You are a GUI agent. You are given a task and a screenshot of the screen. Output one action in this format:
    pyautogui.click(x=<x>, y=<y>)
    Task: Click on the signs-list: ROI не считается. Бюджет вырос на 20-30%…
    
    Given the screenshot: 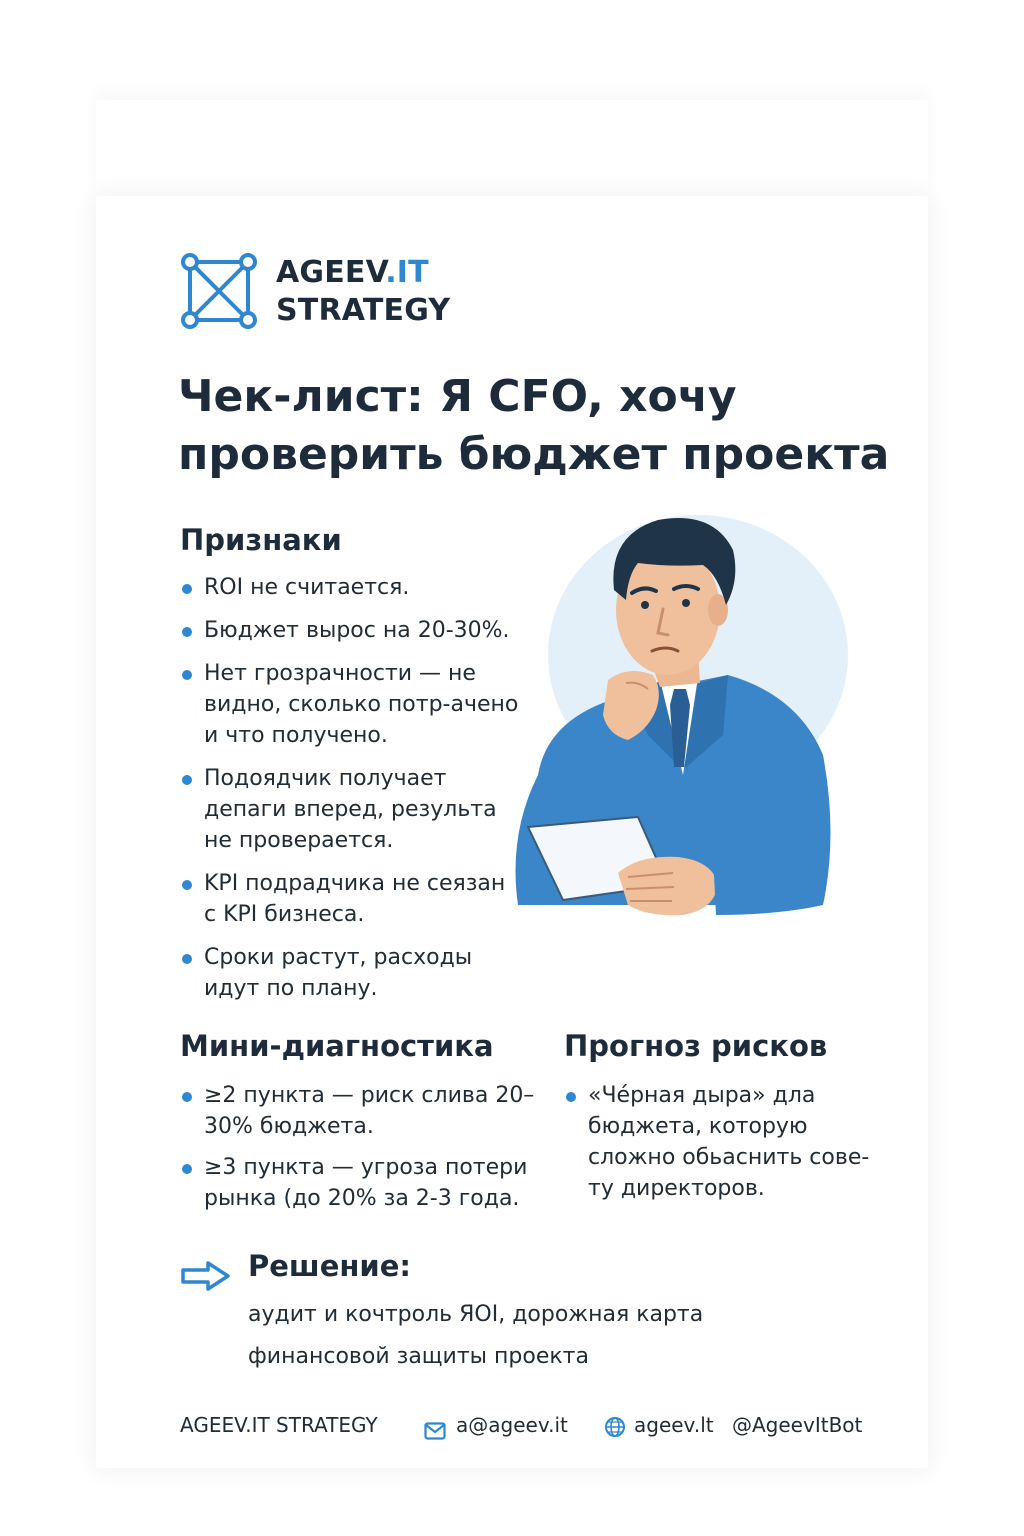 What is the action you would take?
    pyautogui.click(x=350, y=794)
    